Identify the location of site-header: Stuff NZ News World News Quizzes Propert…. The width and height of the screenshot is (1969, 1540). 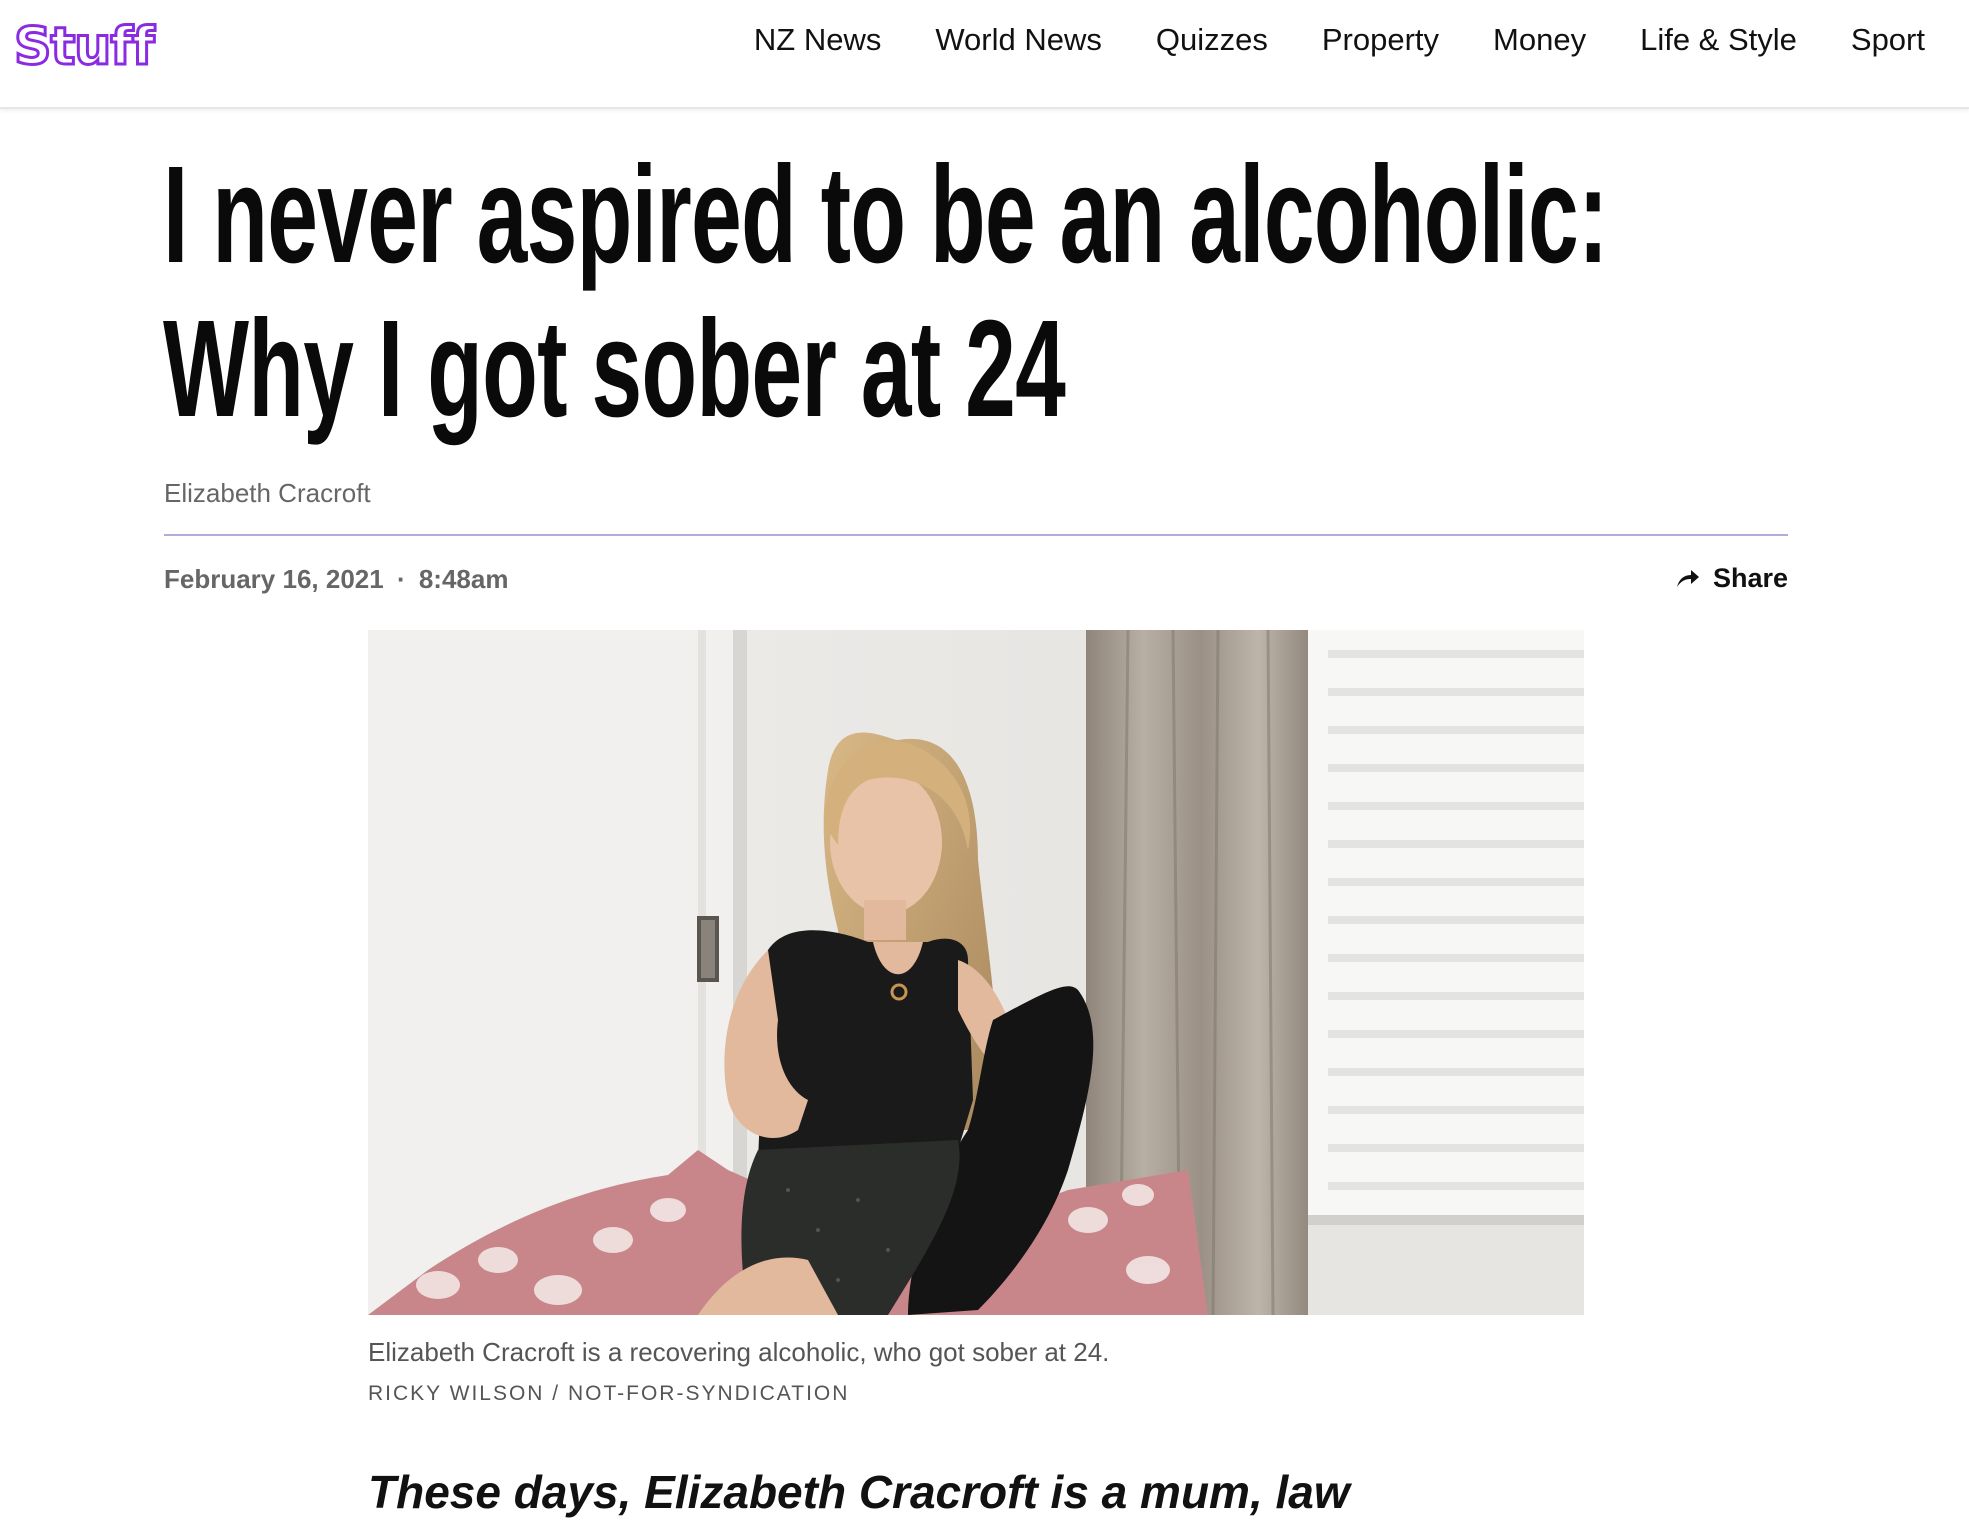
(984, 54).